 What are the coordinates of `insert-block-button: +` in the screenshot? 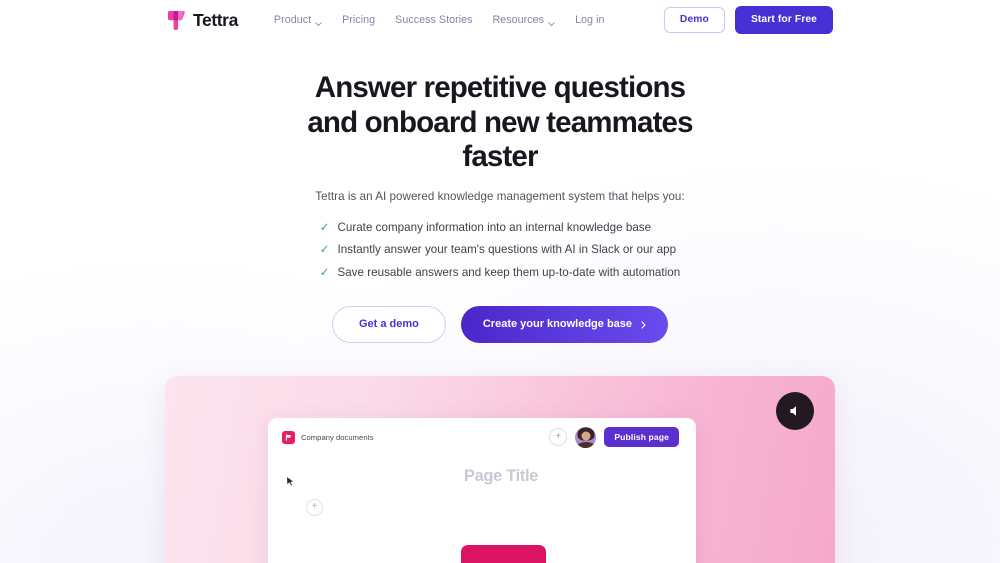 It's located at (314, 507).